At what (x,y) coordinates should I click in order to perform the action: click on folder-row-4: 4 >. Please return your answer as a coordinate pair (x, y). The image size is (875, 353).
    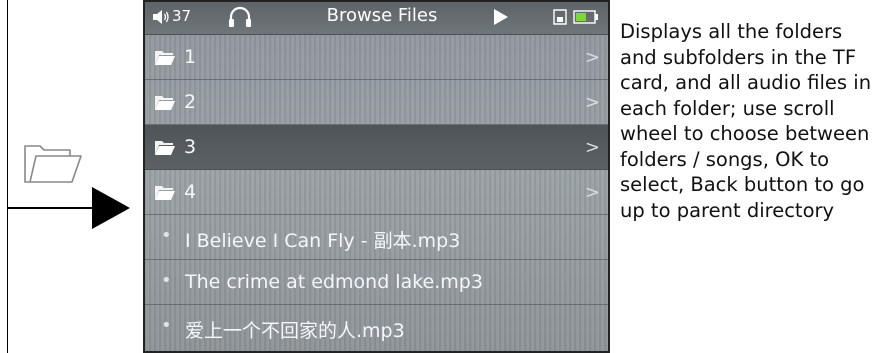
    Looking at the image, I should click on (376, 192).